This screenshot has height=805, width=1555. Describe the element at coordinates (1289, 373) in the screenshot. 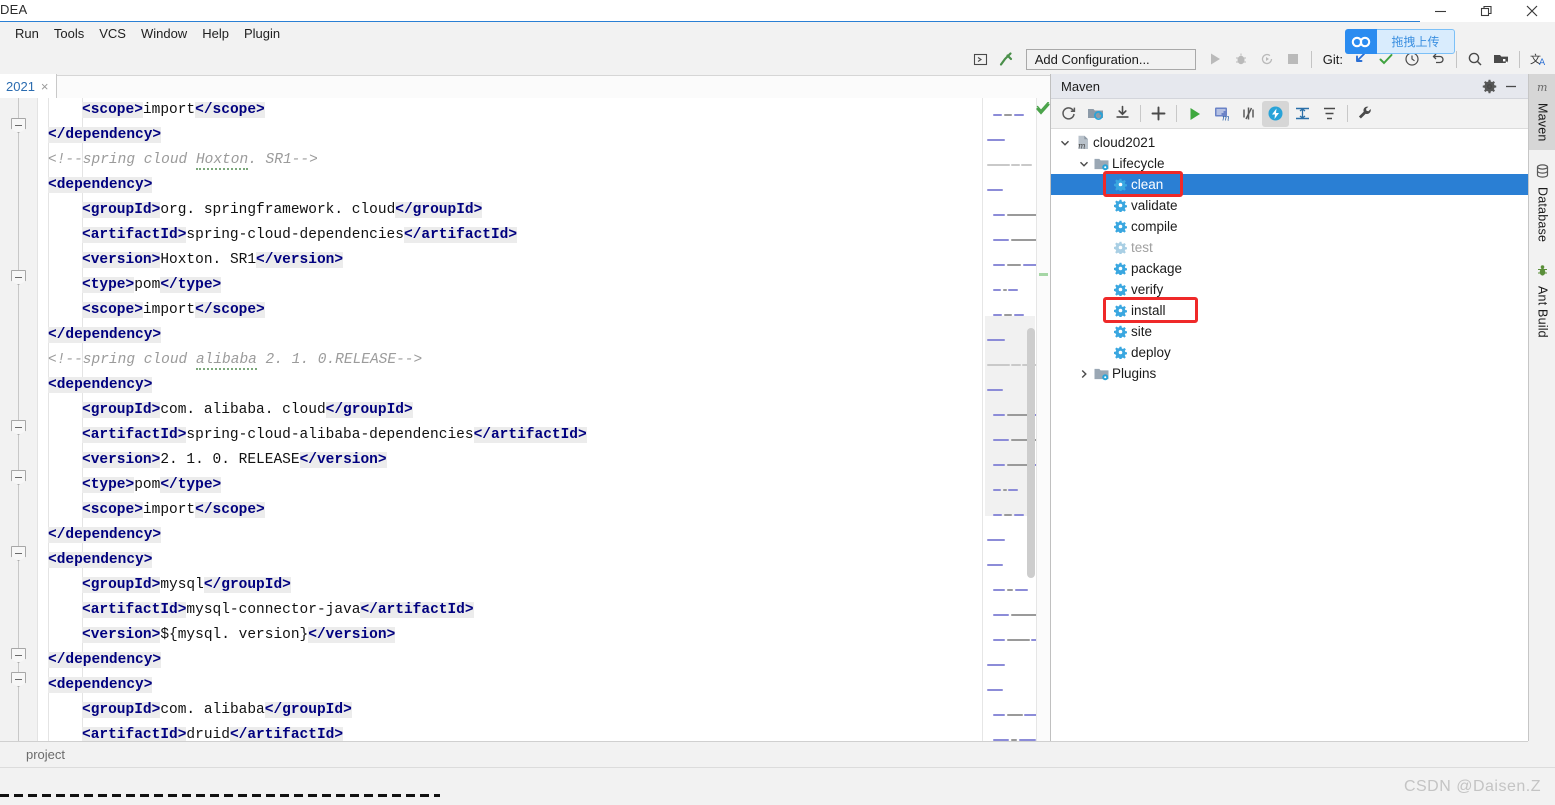

I see `maven-tree-node-plugins: Plugins` at that location.